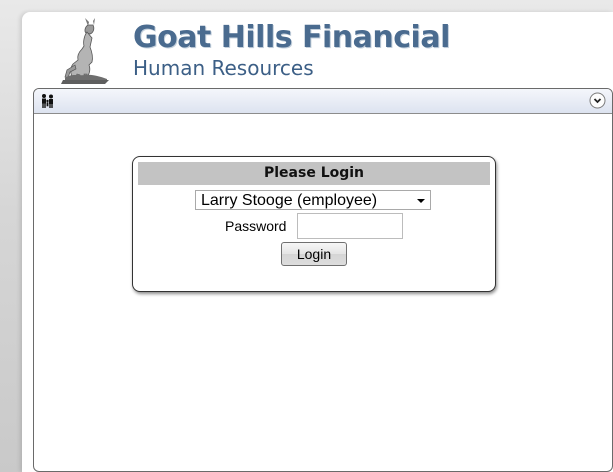  What do you see at coordinates (323, 101) in the screenshot?
I see `panel-title-bar` at bounding box center [323, 101].